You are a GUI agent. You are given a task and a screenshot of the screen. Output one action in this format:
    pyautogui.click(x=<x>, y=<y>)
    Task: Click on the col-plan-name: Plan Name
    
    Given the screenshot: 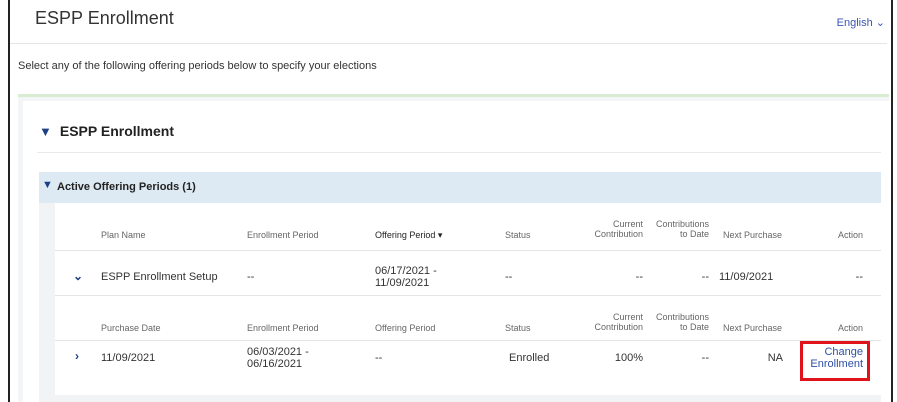 What is the action you would take?
    pyautogui.click(x=123, y=235)
    